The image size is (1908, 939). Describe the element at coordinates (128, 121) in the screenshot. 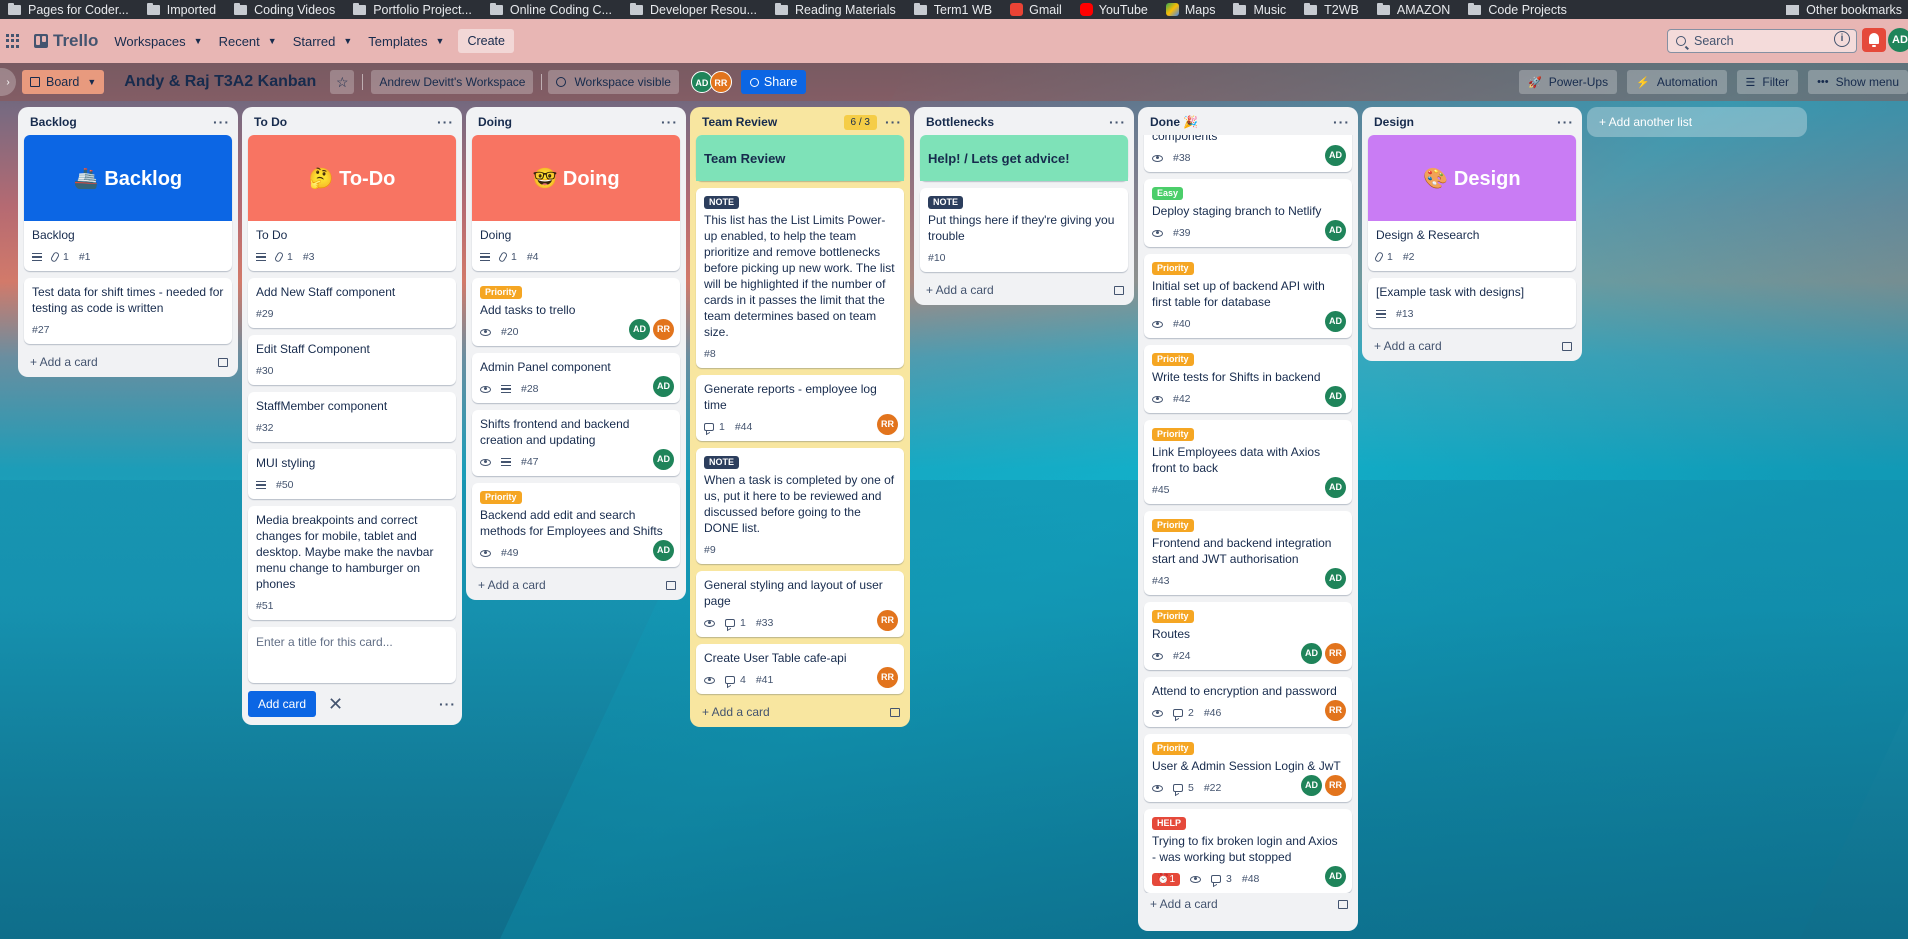

I see `list-header: Backlog ···` at that location.